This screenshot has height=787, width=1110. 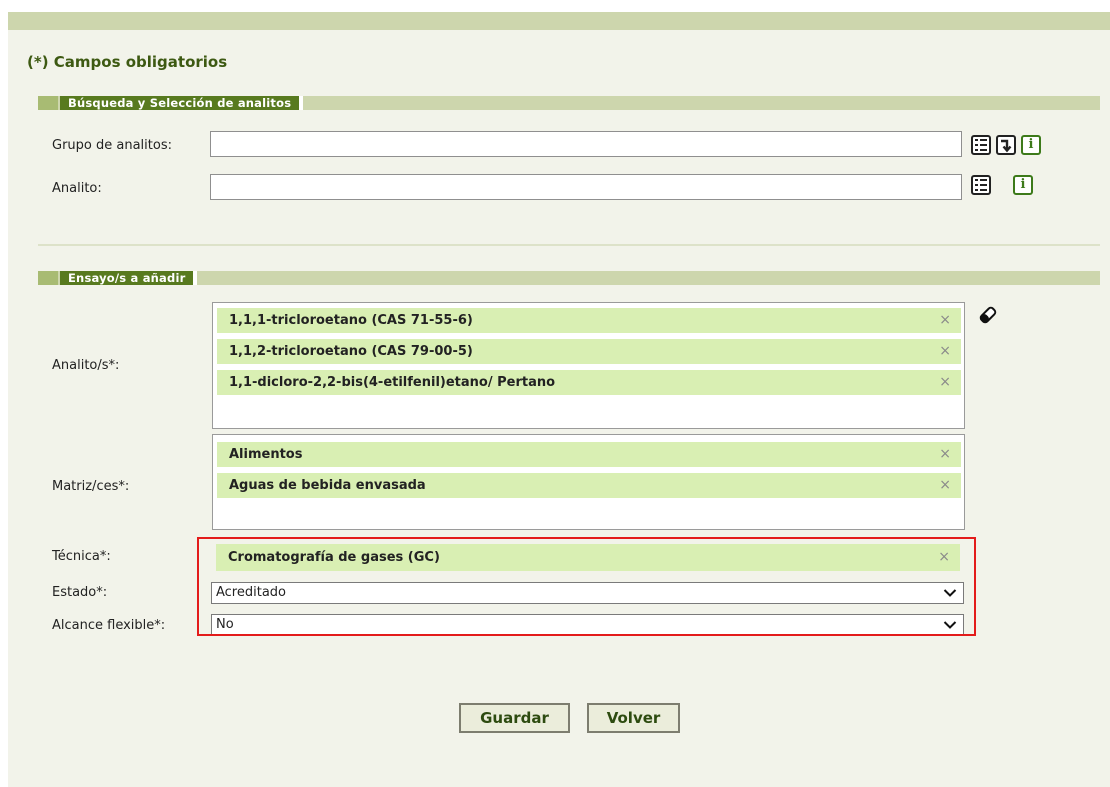 I want to click on highlight-box, so click(x=586, y=586).